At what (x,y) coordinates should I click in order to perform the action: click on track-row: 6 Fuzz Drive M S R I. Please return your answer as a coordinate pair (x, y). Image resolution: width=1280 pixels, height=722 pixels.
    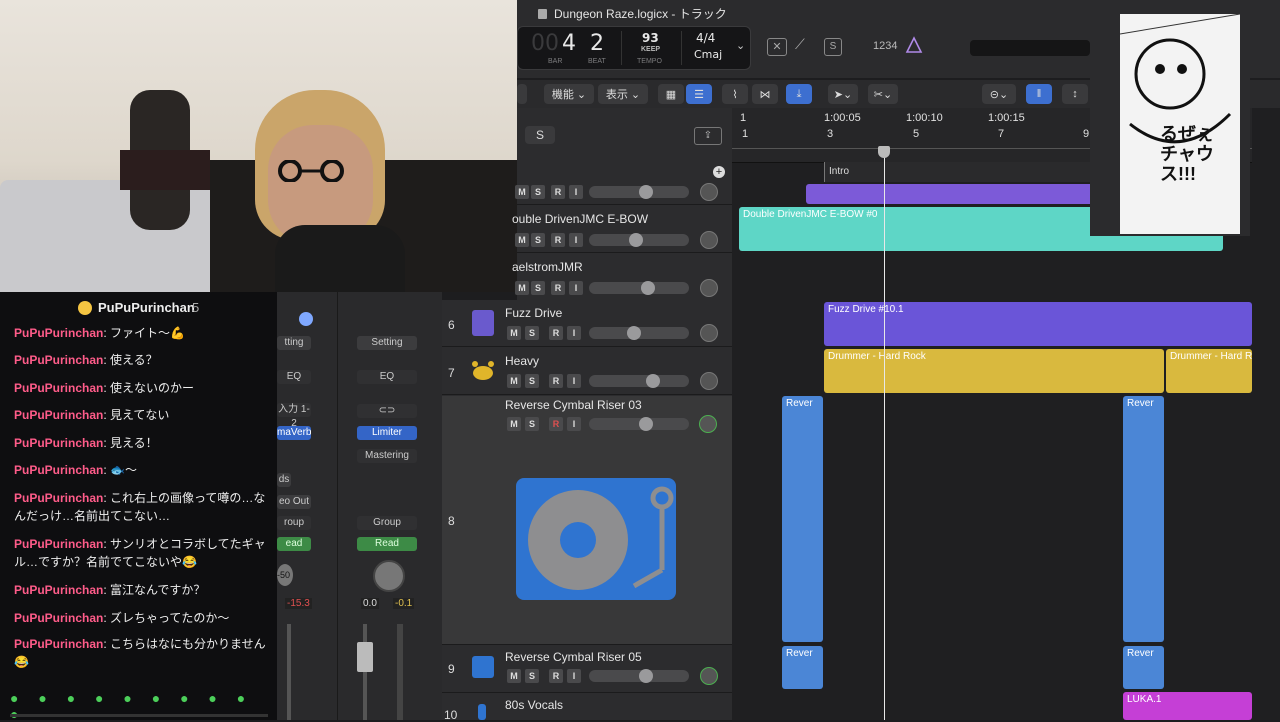
    Looking at the image, I should click on (587, 323).